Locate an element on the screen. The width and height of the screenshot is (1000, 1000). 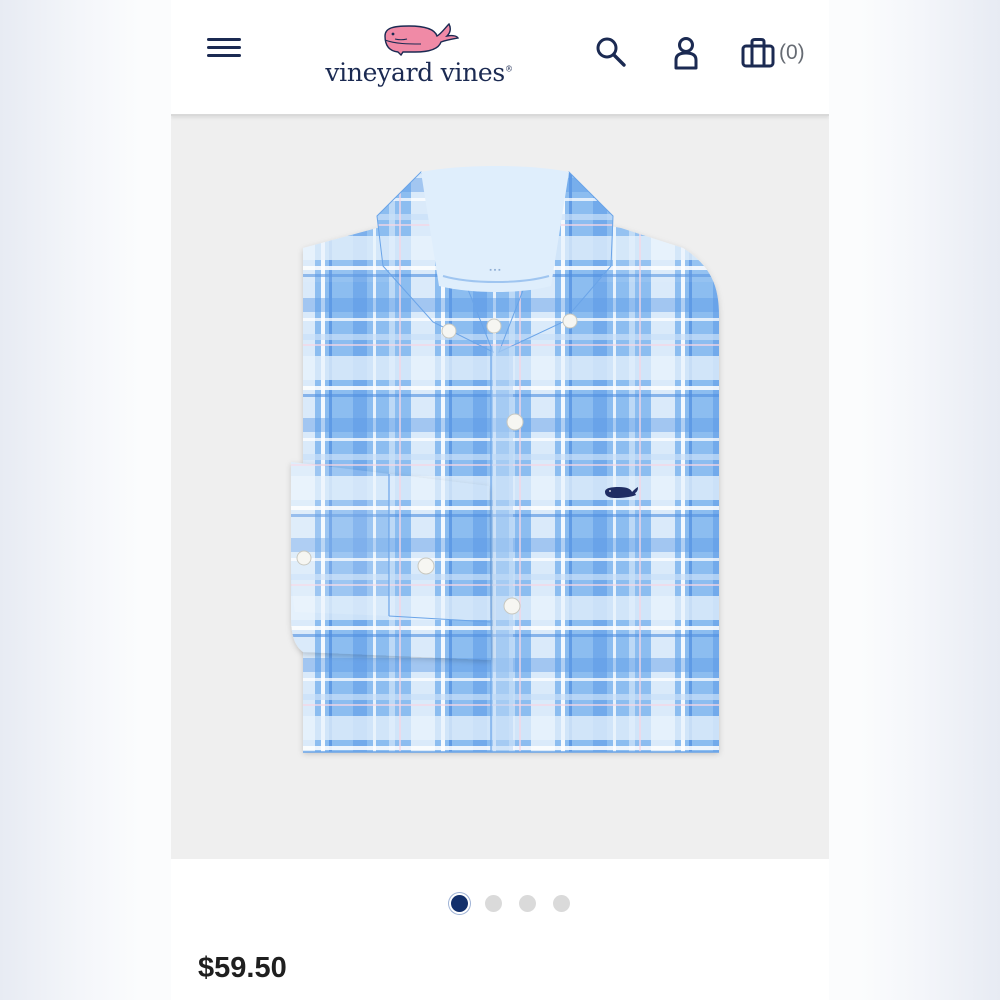
product-price: $59.50 is located at coordinates (242, 968).